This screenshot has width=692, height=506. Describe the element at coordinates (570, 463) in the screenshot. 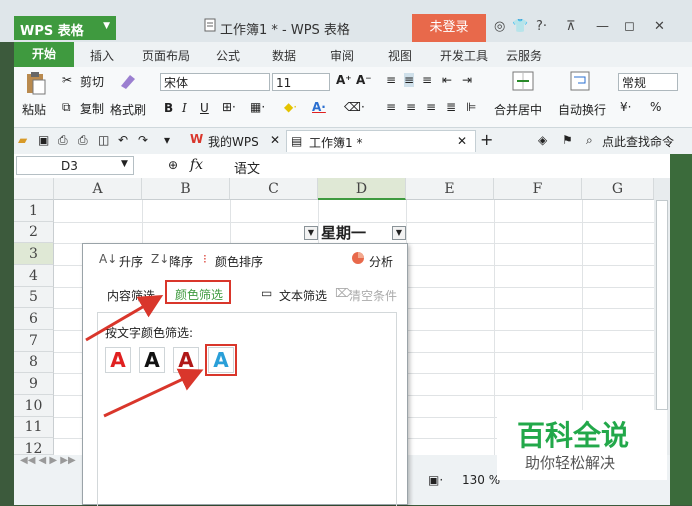

I see `watermark-subtitle: 助你轻松解决` at that location.